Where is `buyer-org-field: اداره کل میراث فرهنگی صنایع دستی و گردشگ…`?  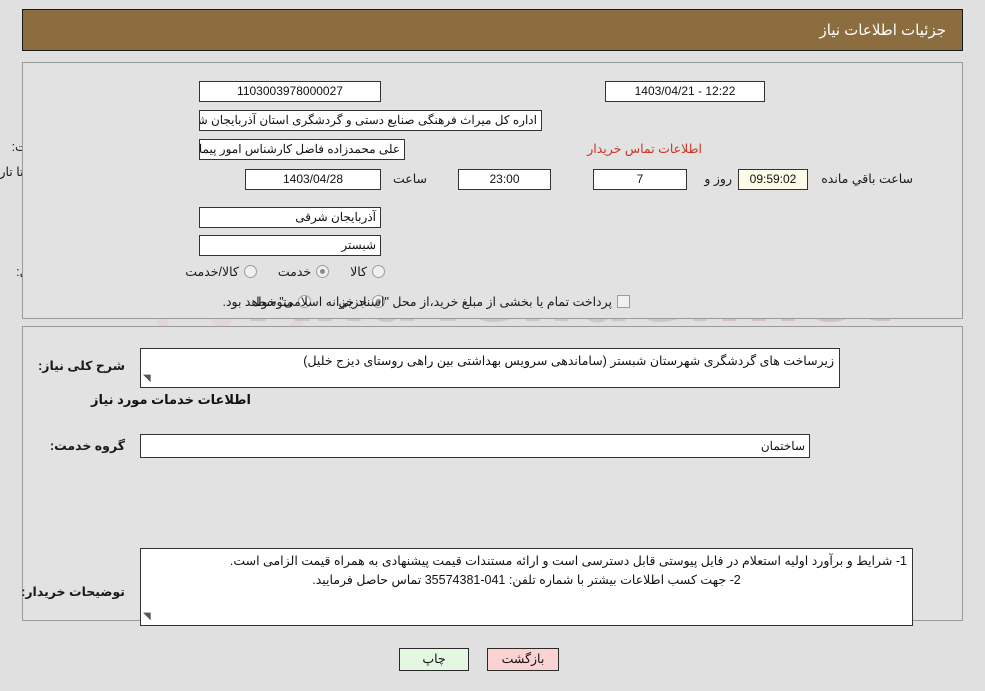
buyer-org-field: اداره کل میراث فرهنگی صنایع دستی و گردشگ… is located at coordinates (370, 120).